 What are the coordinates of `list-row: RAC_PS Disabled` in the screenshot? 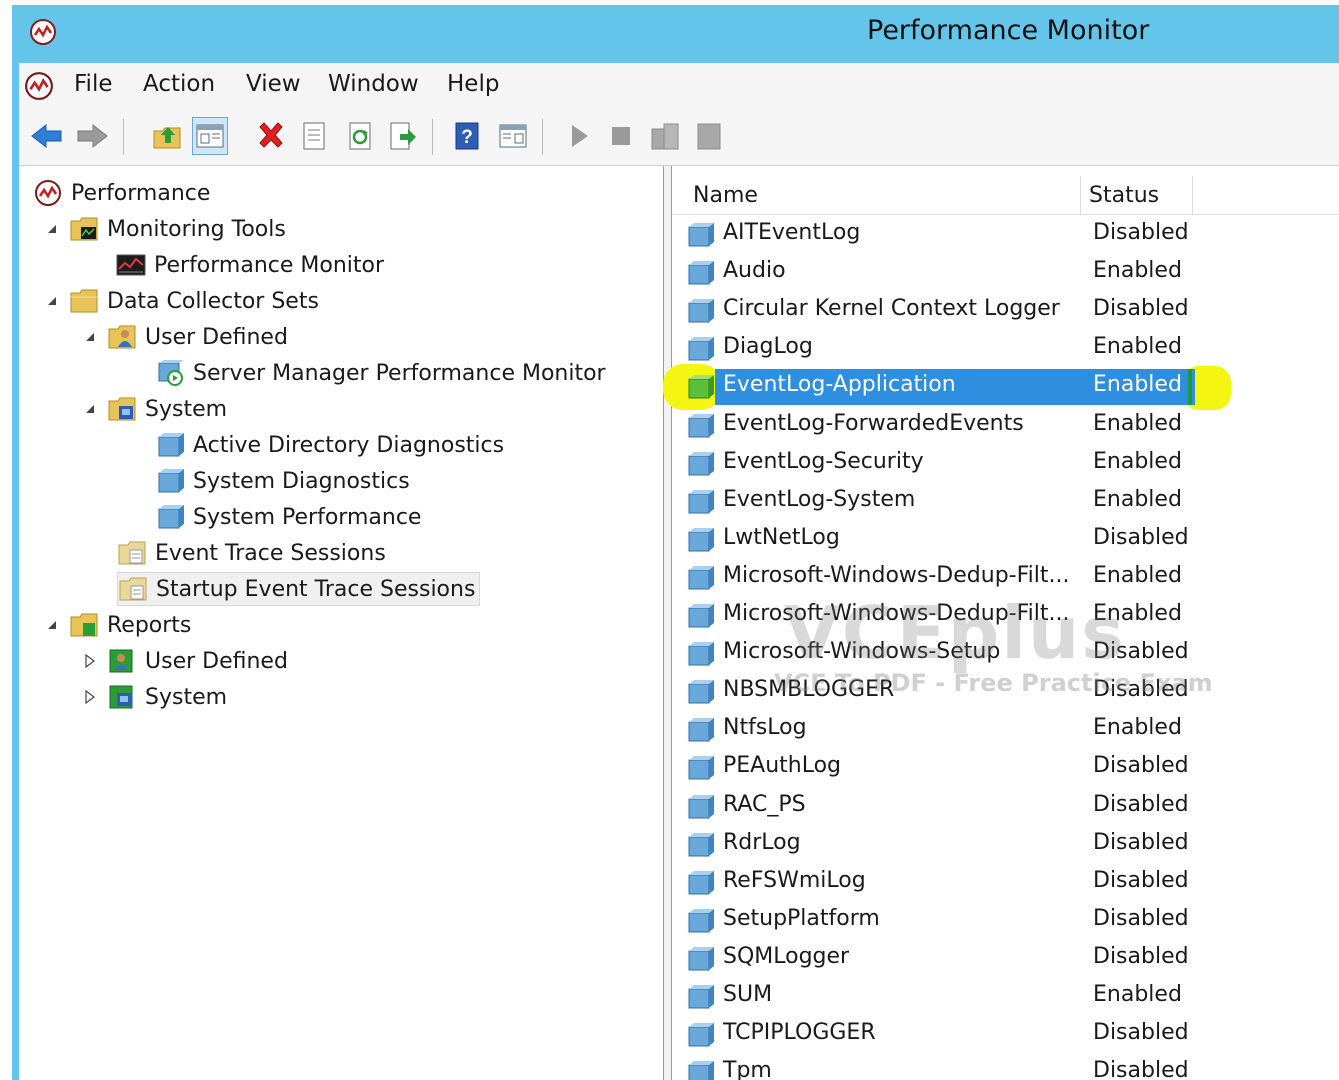 It's located at (1006, 807).